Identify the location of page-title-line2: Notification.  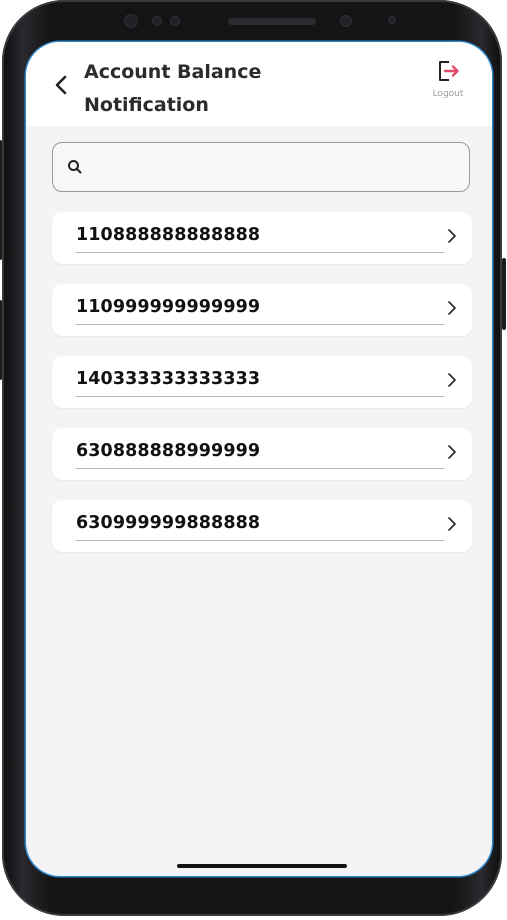
(146, 105).